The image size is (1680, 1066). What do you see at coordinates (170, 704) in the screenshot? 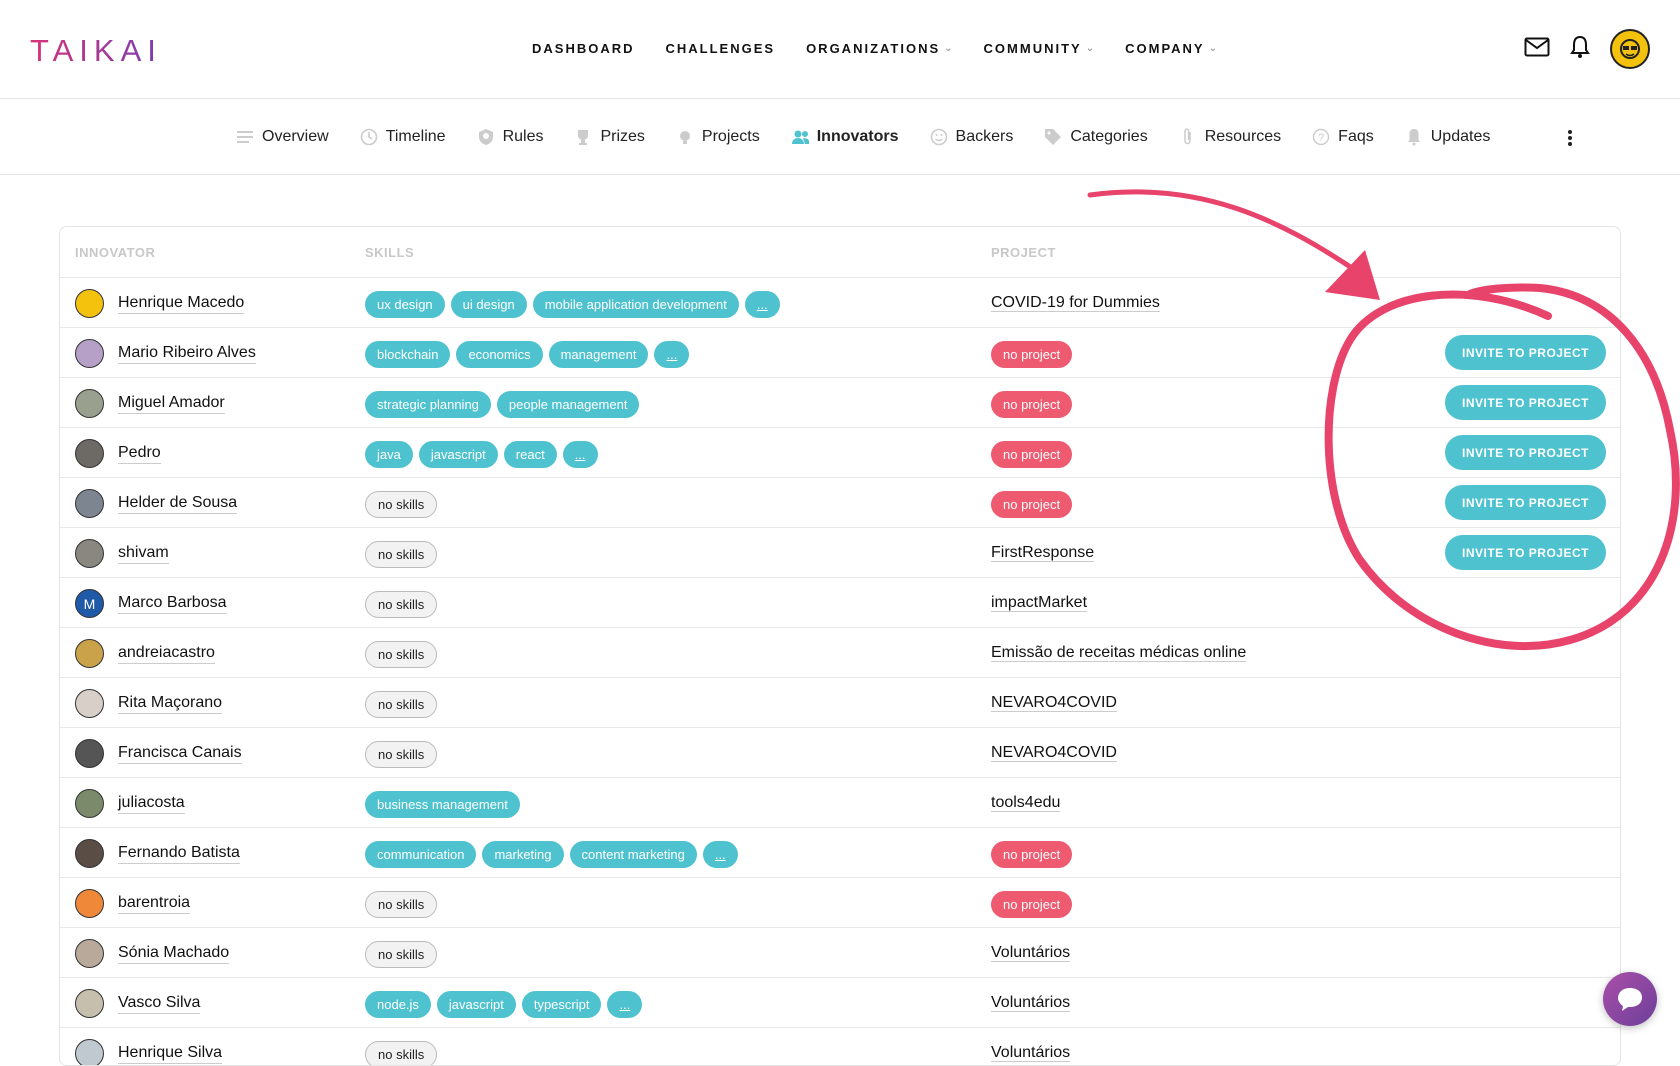
I see `innovator-name: Rita Maçorano` at bounding box center [170, 704].